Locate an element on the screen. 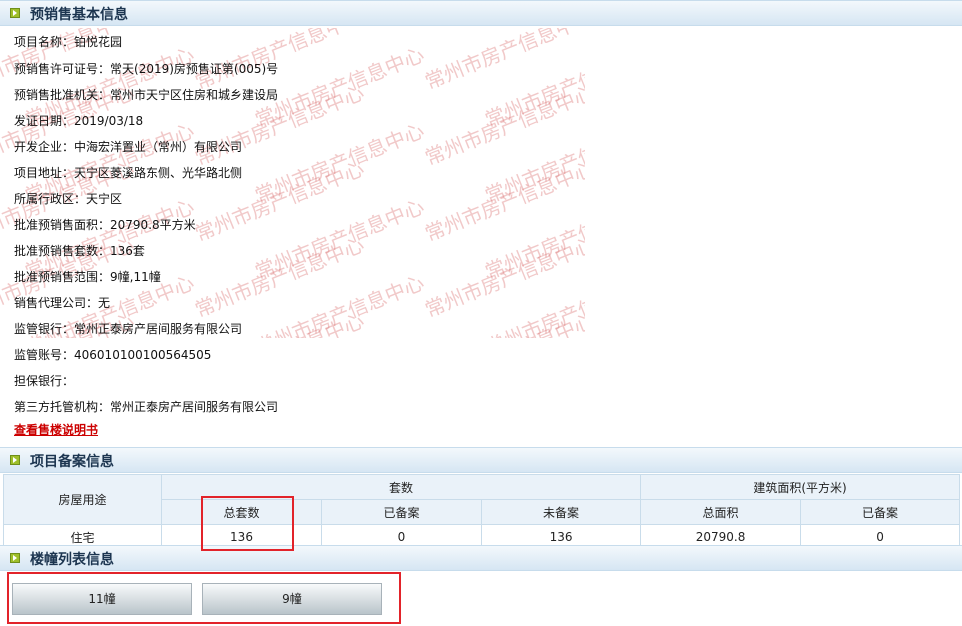 The image size is (962, 626). info-row: 所属行政区：天宁区 is located at coordinates (68, 199).